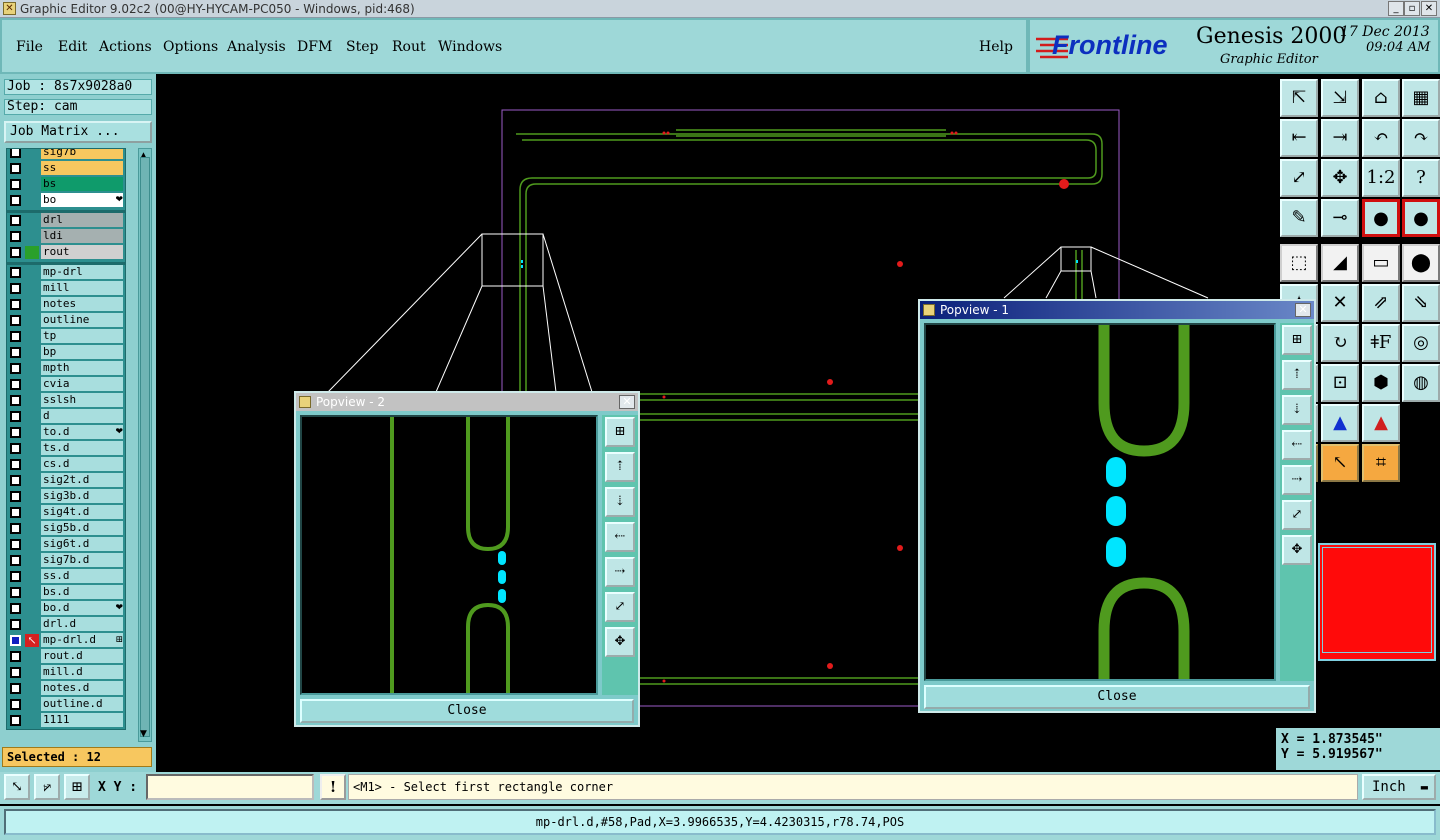 The image size is (1440, 840). I want to click on layer-row: drl, so click(66, 220).